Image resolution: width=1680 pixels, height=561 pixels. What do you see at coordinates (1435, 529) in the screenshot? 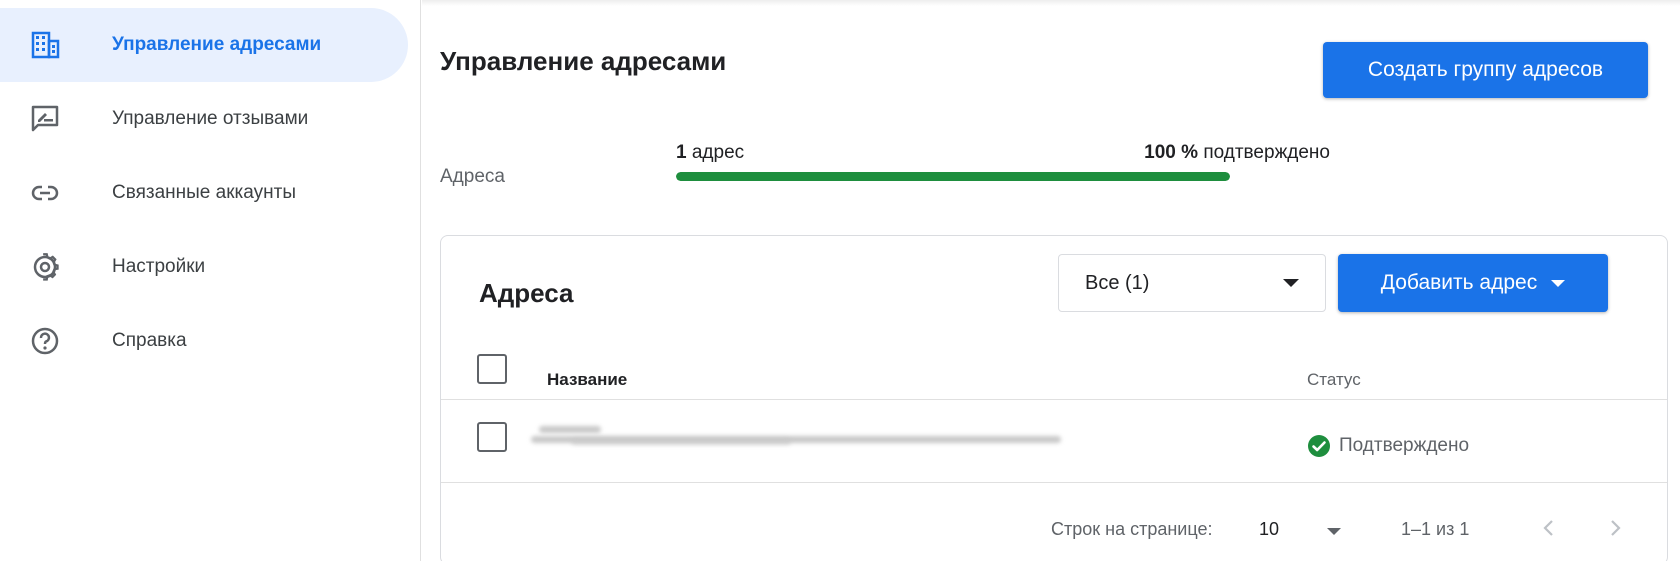
I see `page-range: 1–1 из 1` at bounding box center [1435, 529].